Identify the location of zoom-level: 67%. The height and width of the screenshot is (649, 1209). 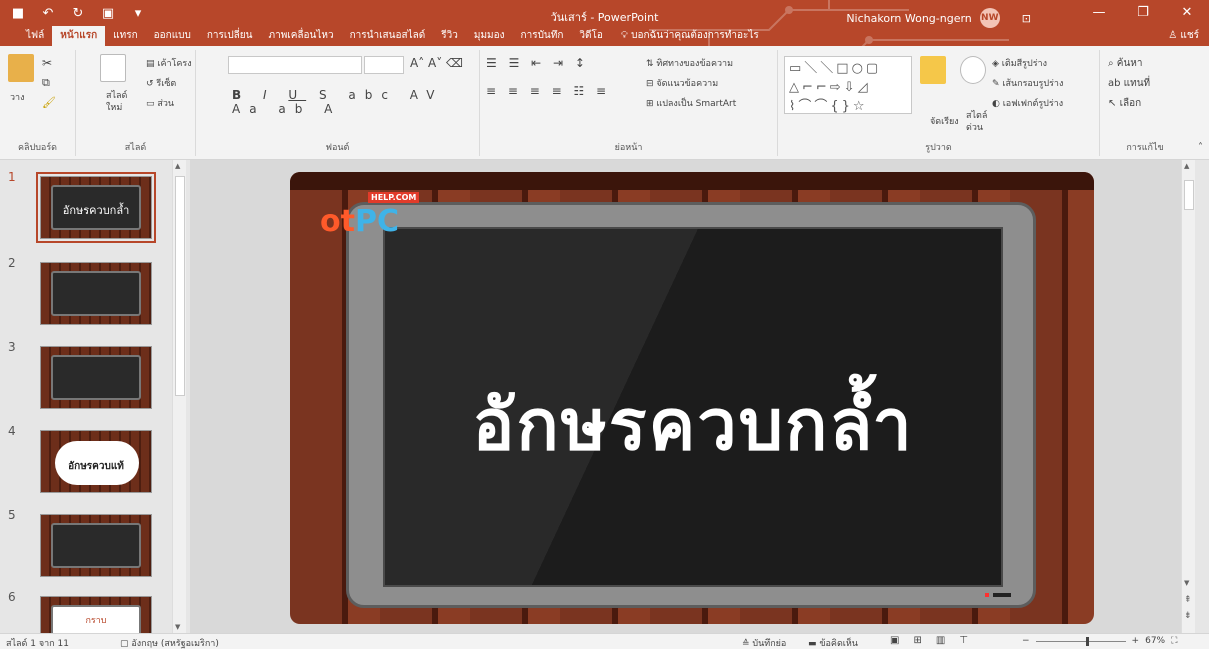
(1155, 641).